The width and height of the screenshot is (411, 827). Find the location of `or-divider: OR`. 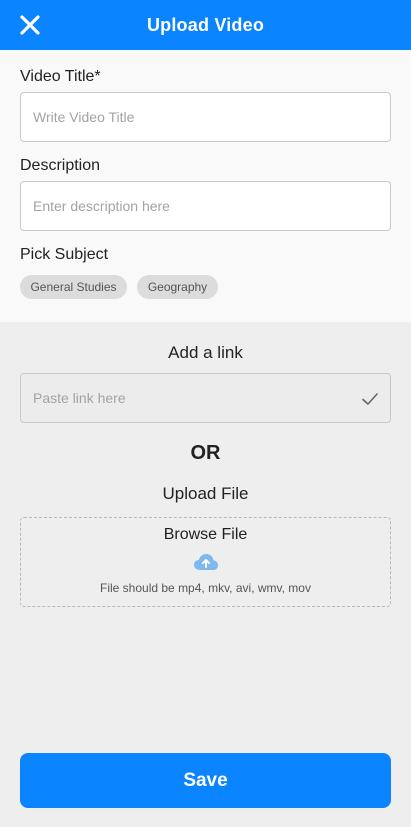

or-divider: OR is located at coordinates (205, 453).